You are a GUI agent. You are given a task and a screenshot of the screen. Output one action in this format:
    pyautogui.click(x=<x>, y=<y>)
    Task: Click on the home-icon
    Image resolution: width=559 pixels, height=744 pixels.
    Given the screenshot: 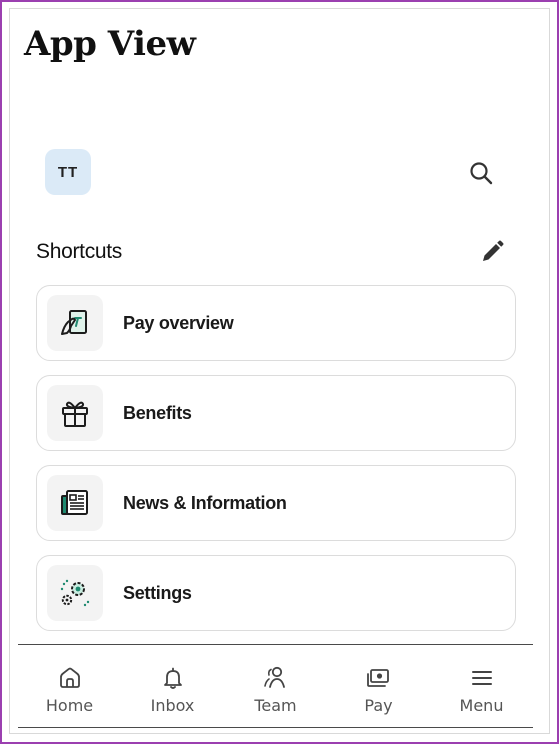 What is the action you would take?
    pyautogui.click(x=69, y=677)
    